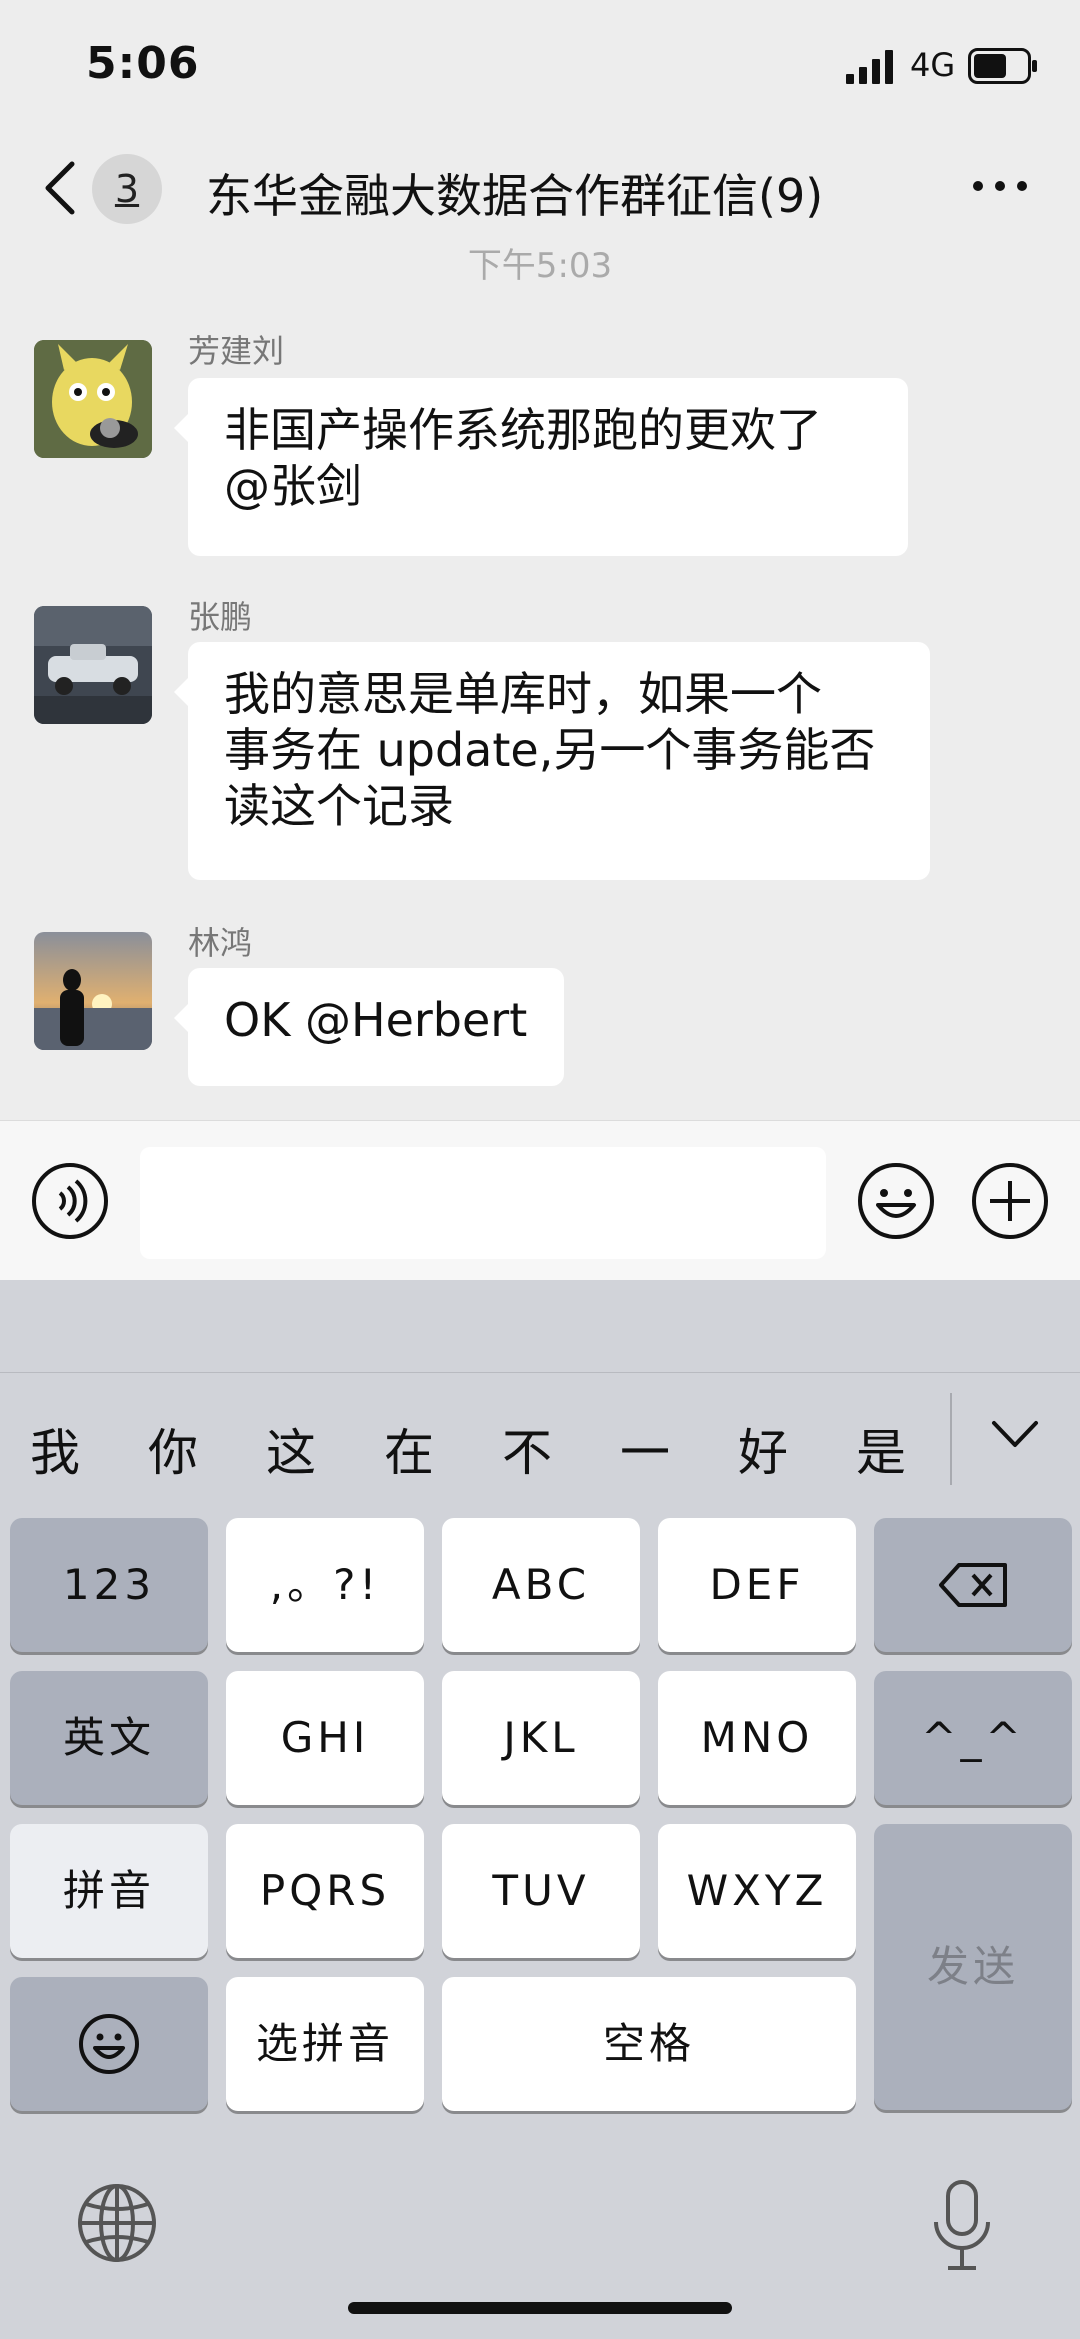 The image size is (1080, 2339). I want to click on key-tuv: TUV, so click(541, 1891).